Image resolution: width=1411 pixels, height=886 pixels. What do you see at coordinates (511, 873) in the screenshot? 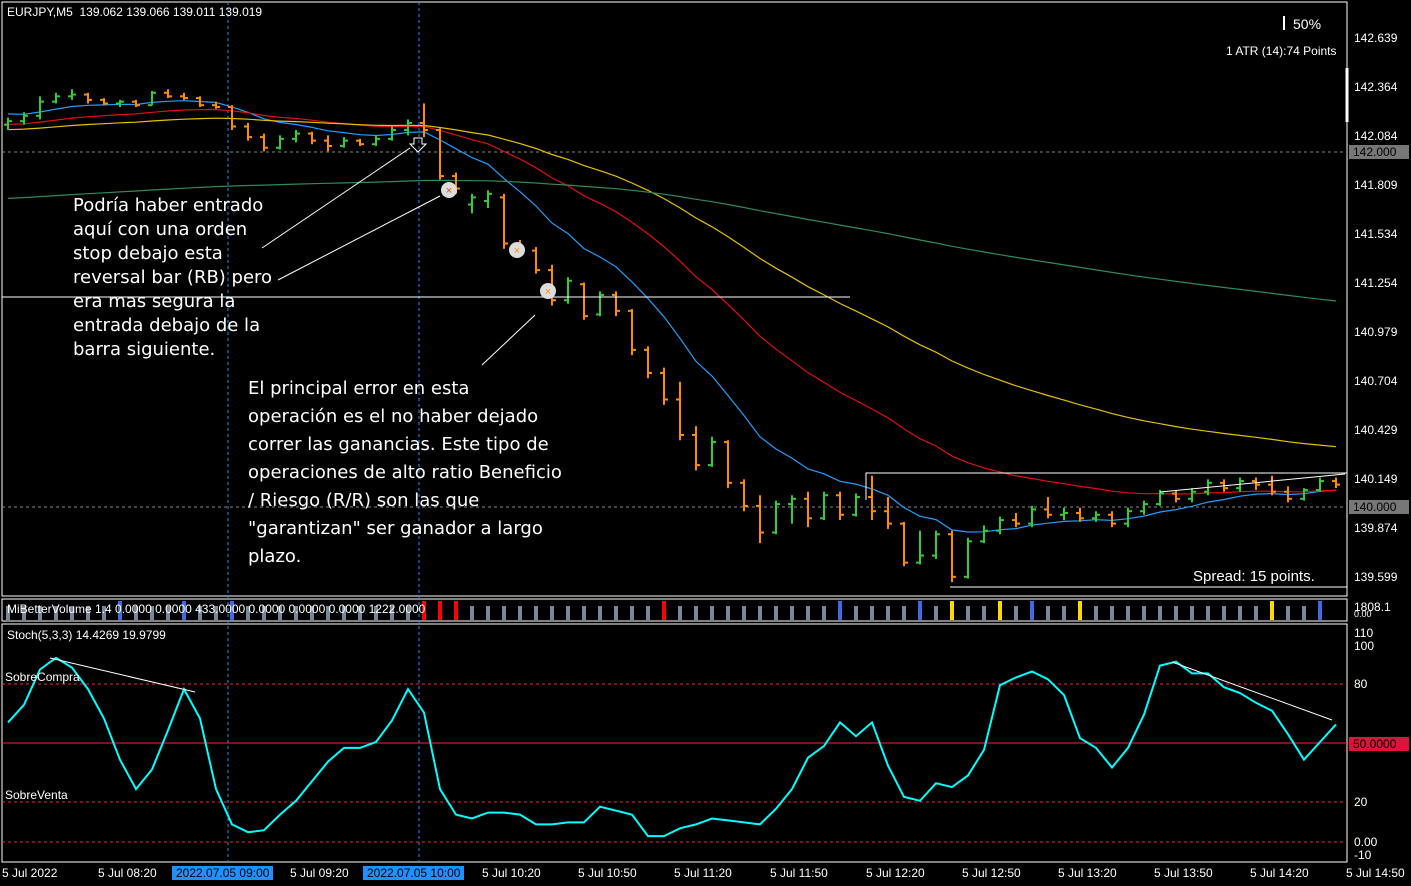
I see `time-axis-label: 5 Jul 10:20` at bounding box center [511, 873].